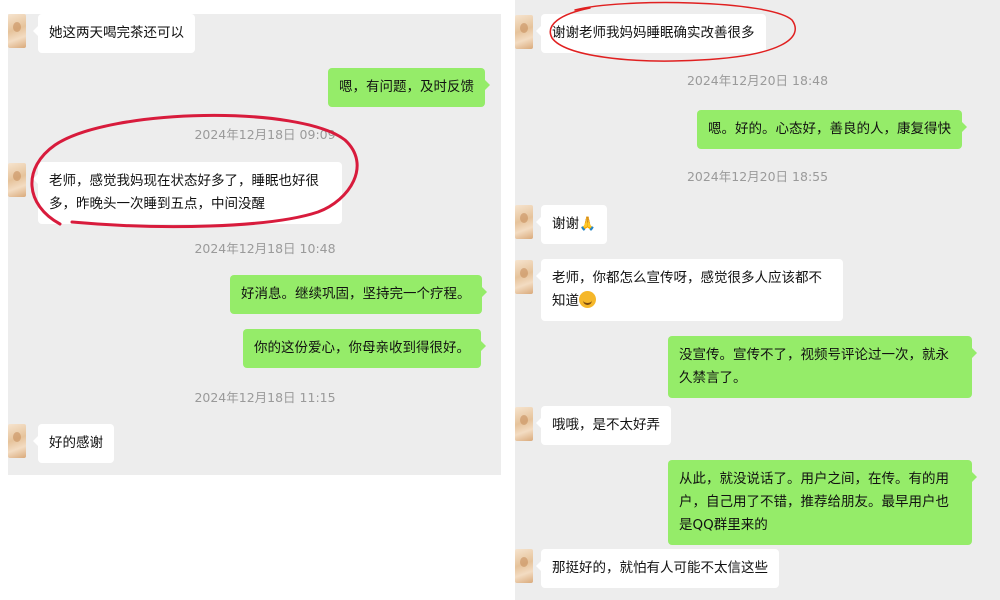  What do you see at coordinates (114, 33) in the screenshot?
I see `message-bubble-incoming: 她这两天喝完茶还可以` at bounding box center [114, 33].